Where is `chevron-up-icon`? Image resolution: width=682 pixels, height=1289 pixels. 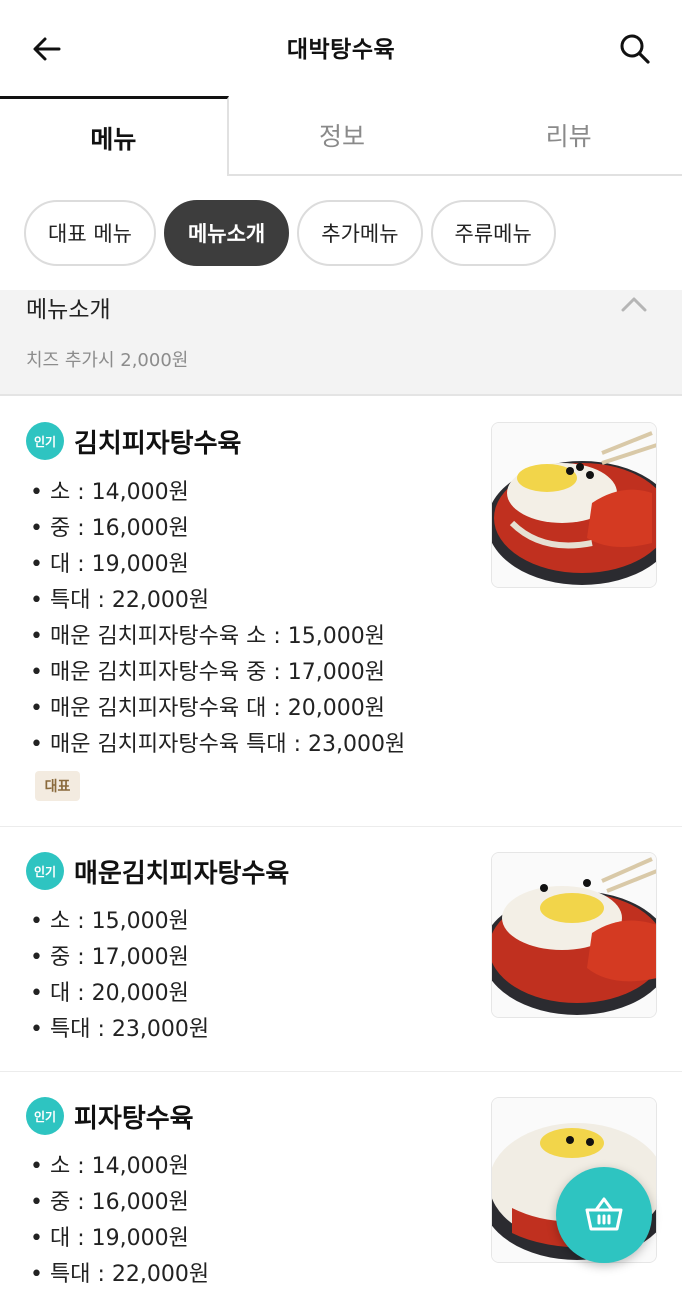 chevron-up-icon is located at coordinates (634, 304).